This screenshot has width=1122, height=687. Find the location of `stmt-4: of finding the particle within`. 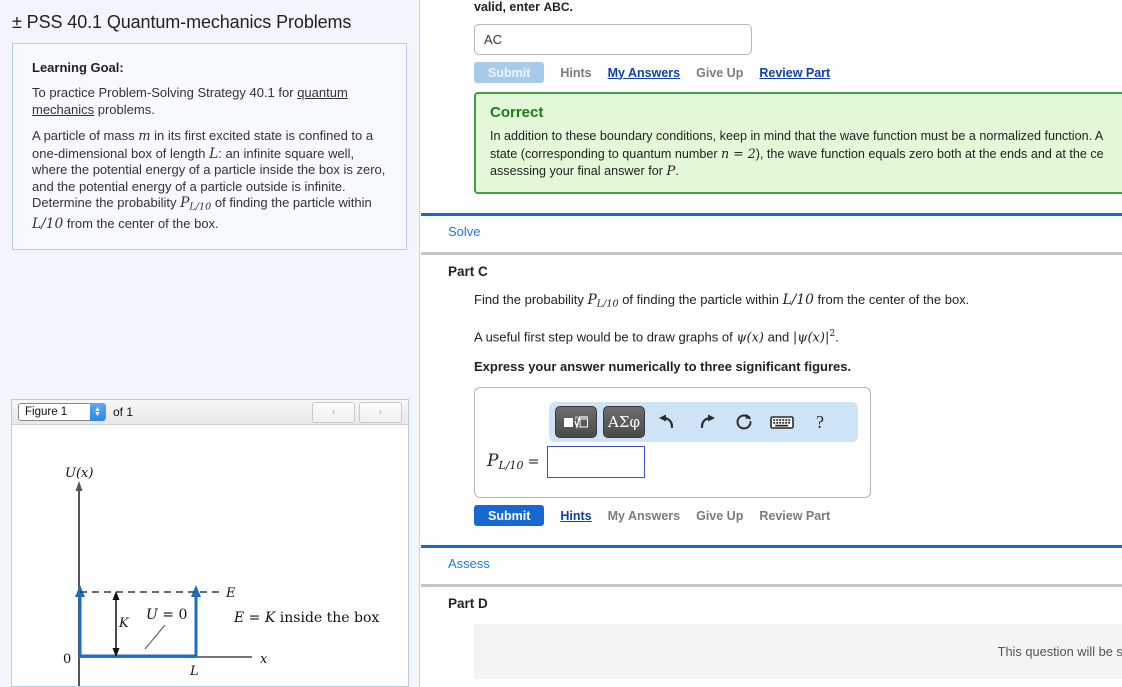

stmt-4: of finding the particle within is located at coordinates (291, 202).